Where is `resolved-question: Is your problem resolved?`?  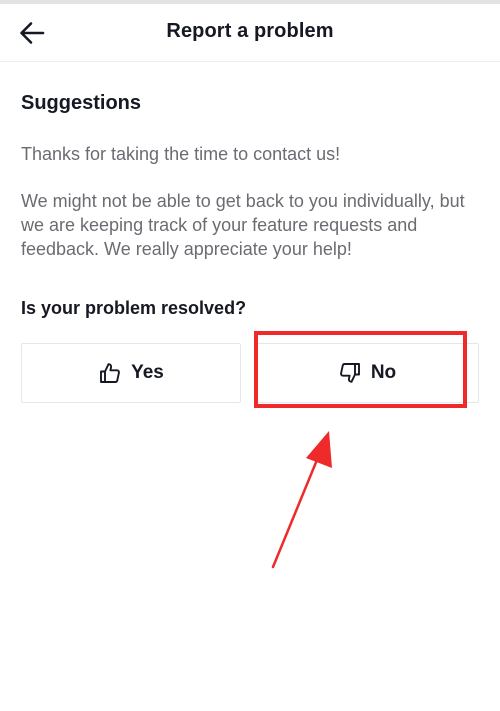
resolved-question: Is your problem resolved? is located at coordinates (134, 308).